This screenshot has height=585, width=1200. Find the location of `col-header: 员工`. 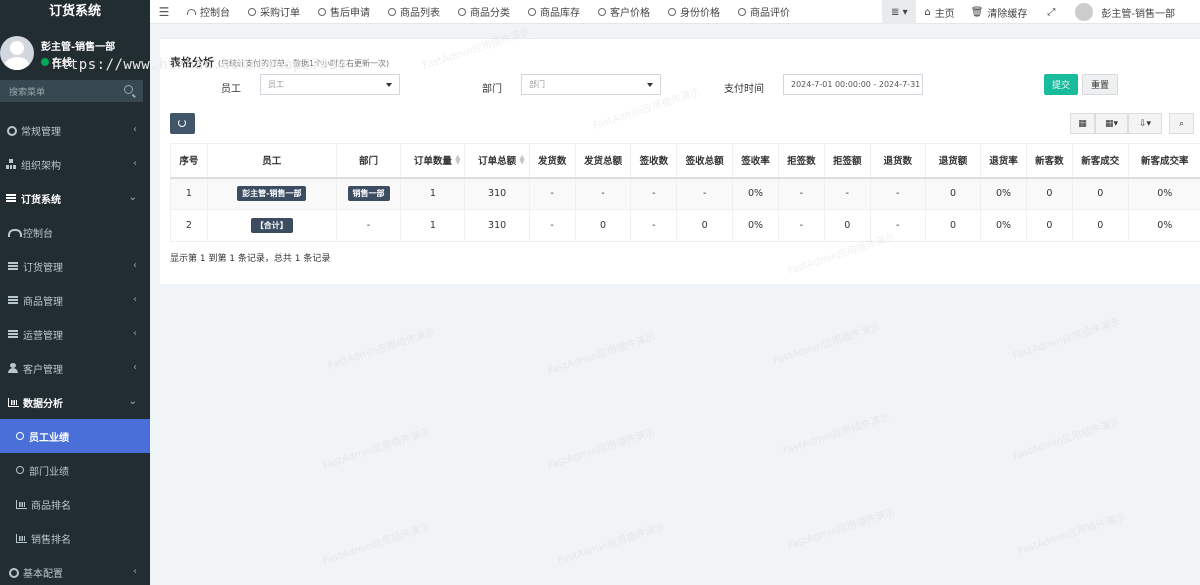

col-header: 员工 is located at coordinates (271, 161).